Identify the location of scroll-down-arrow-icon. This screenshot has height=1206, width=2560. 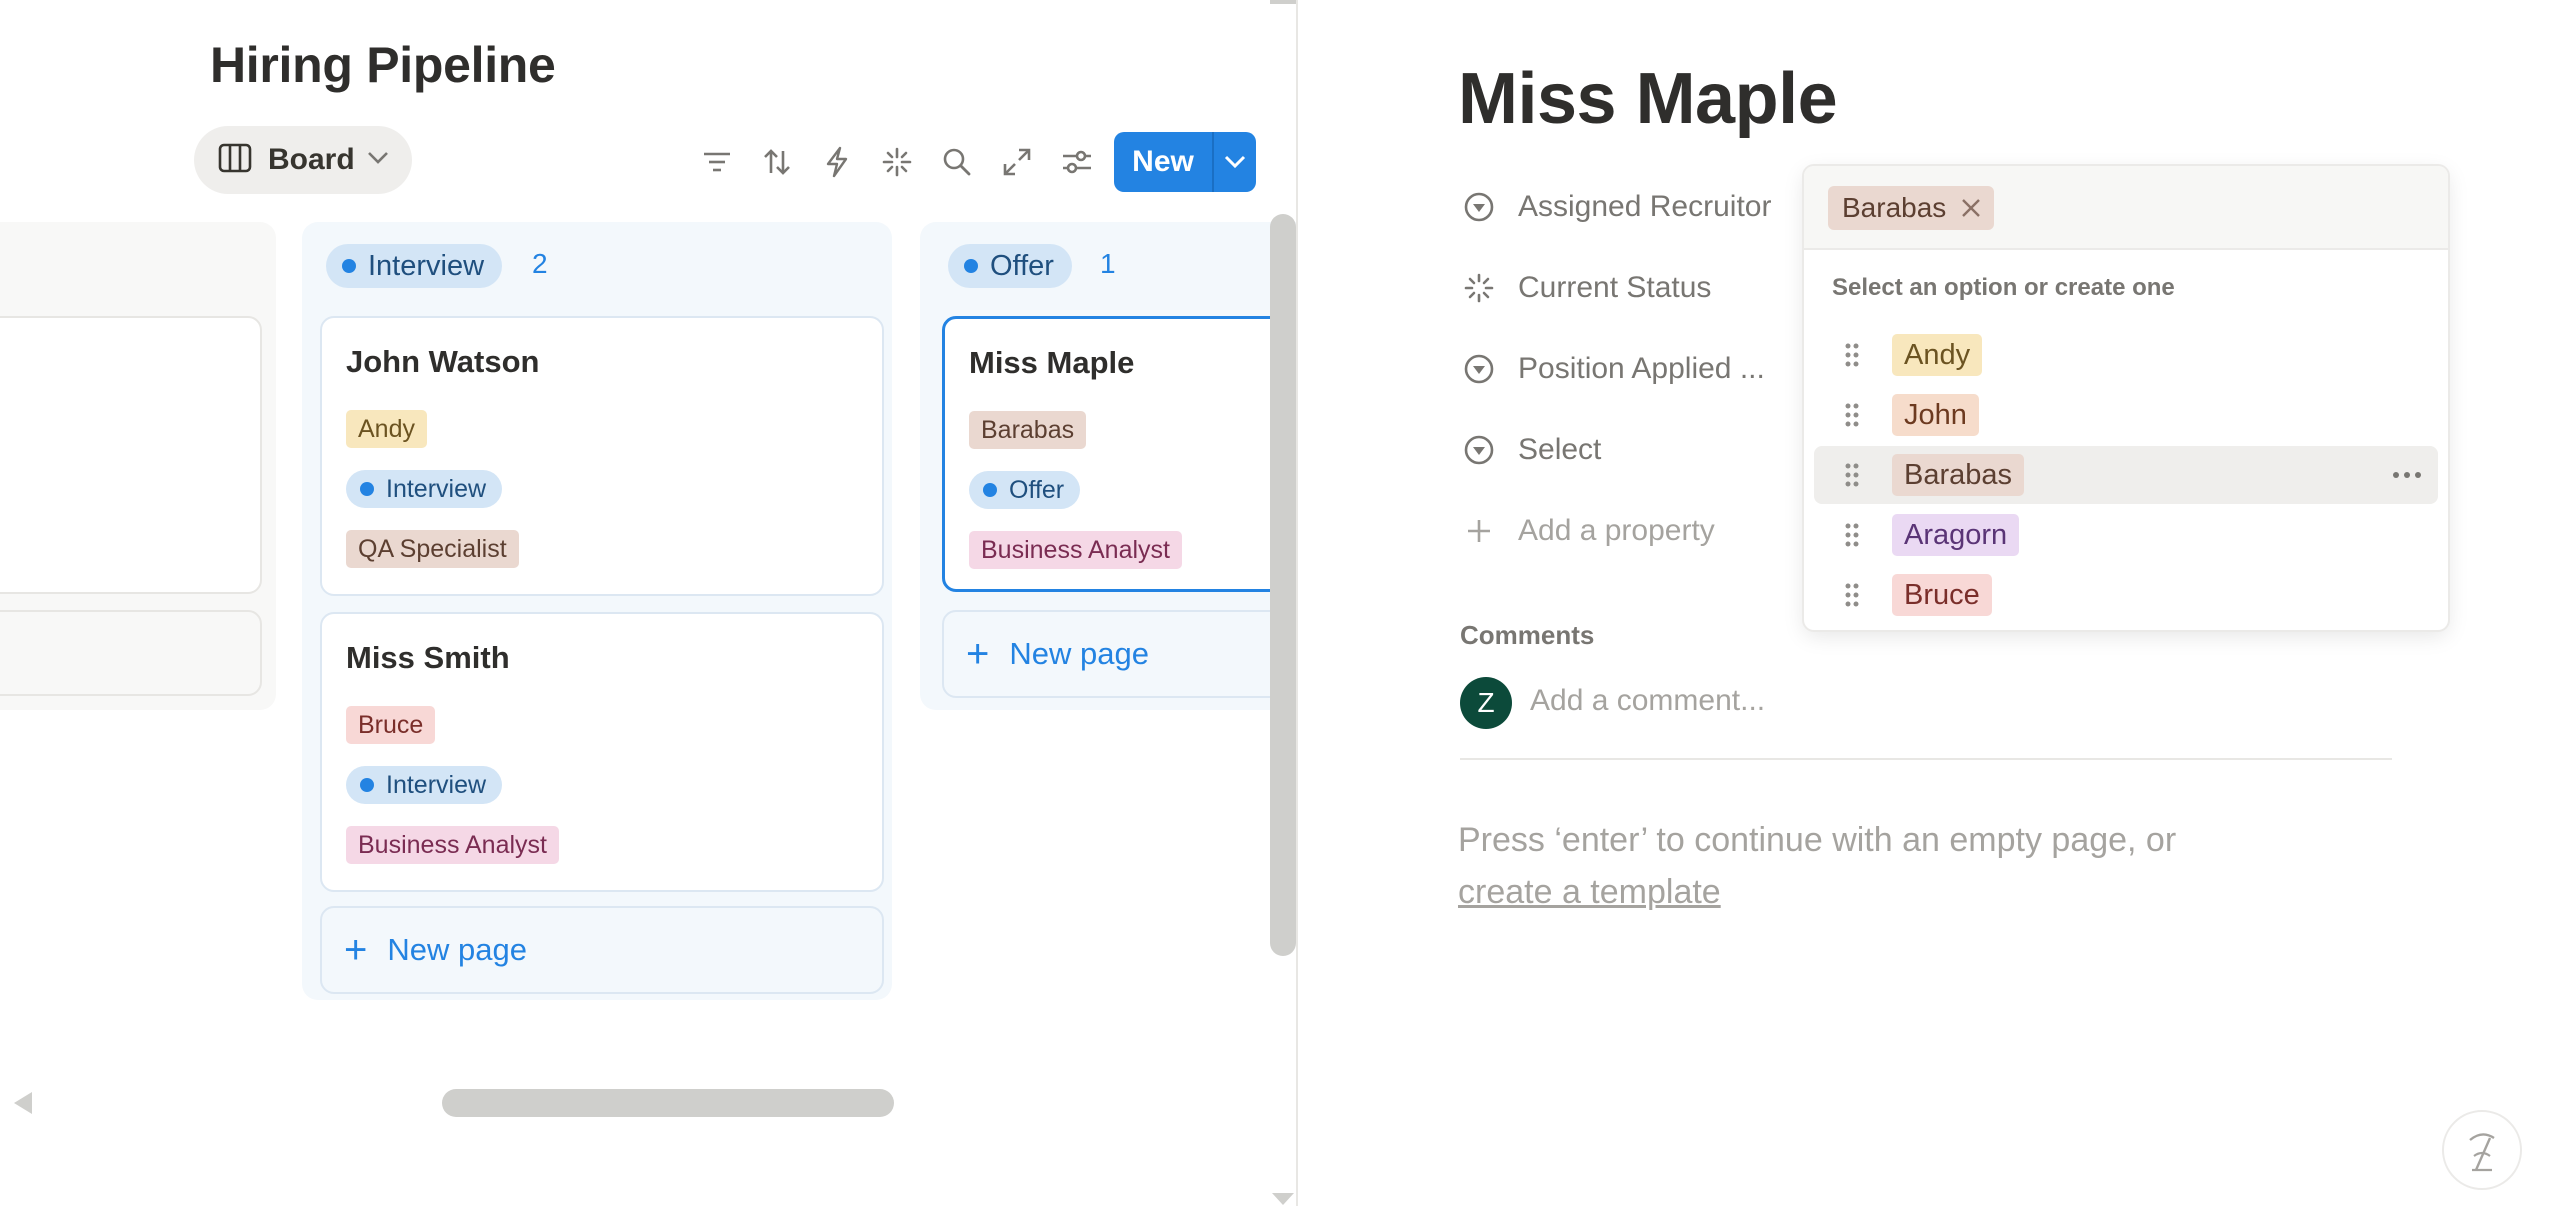
(1283, 1199).